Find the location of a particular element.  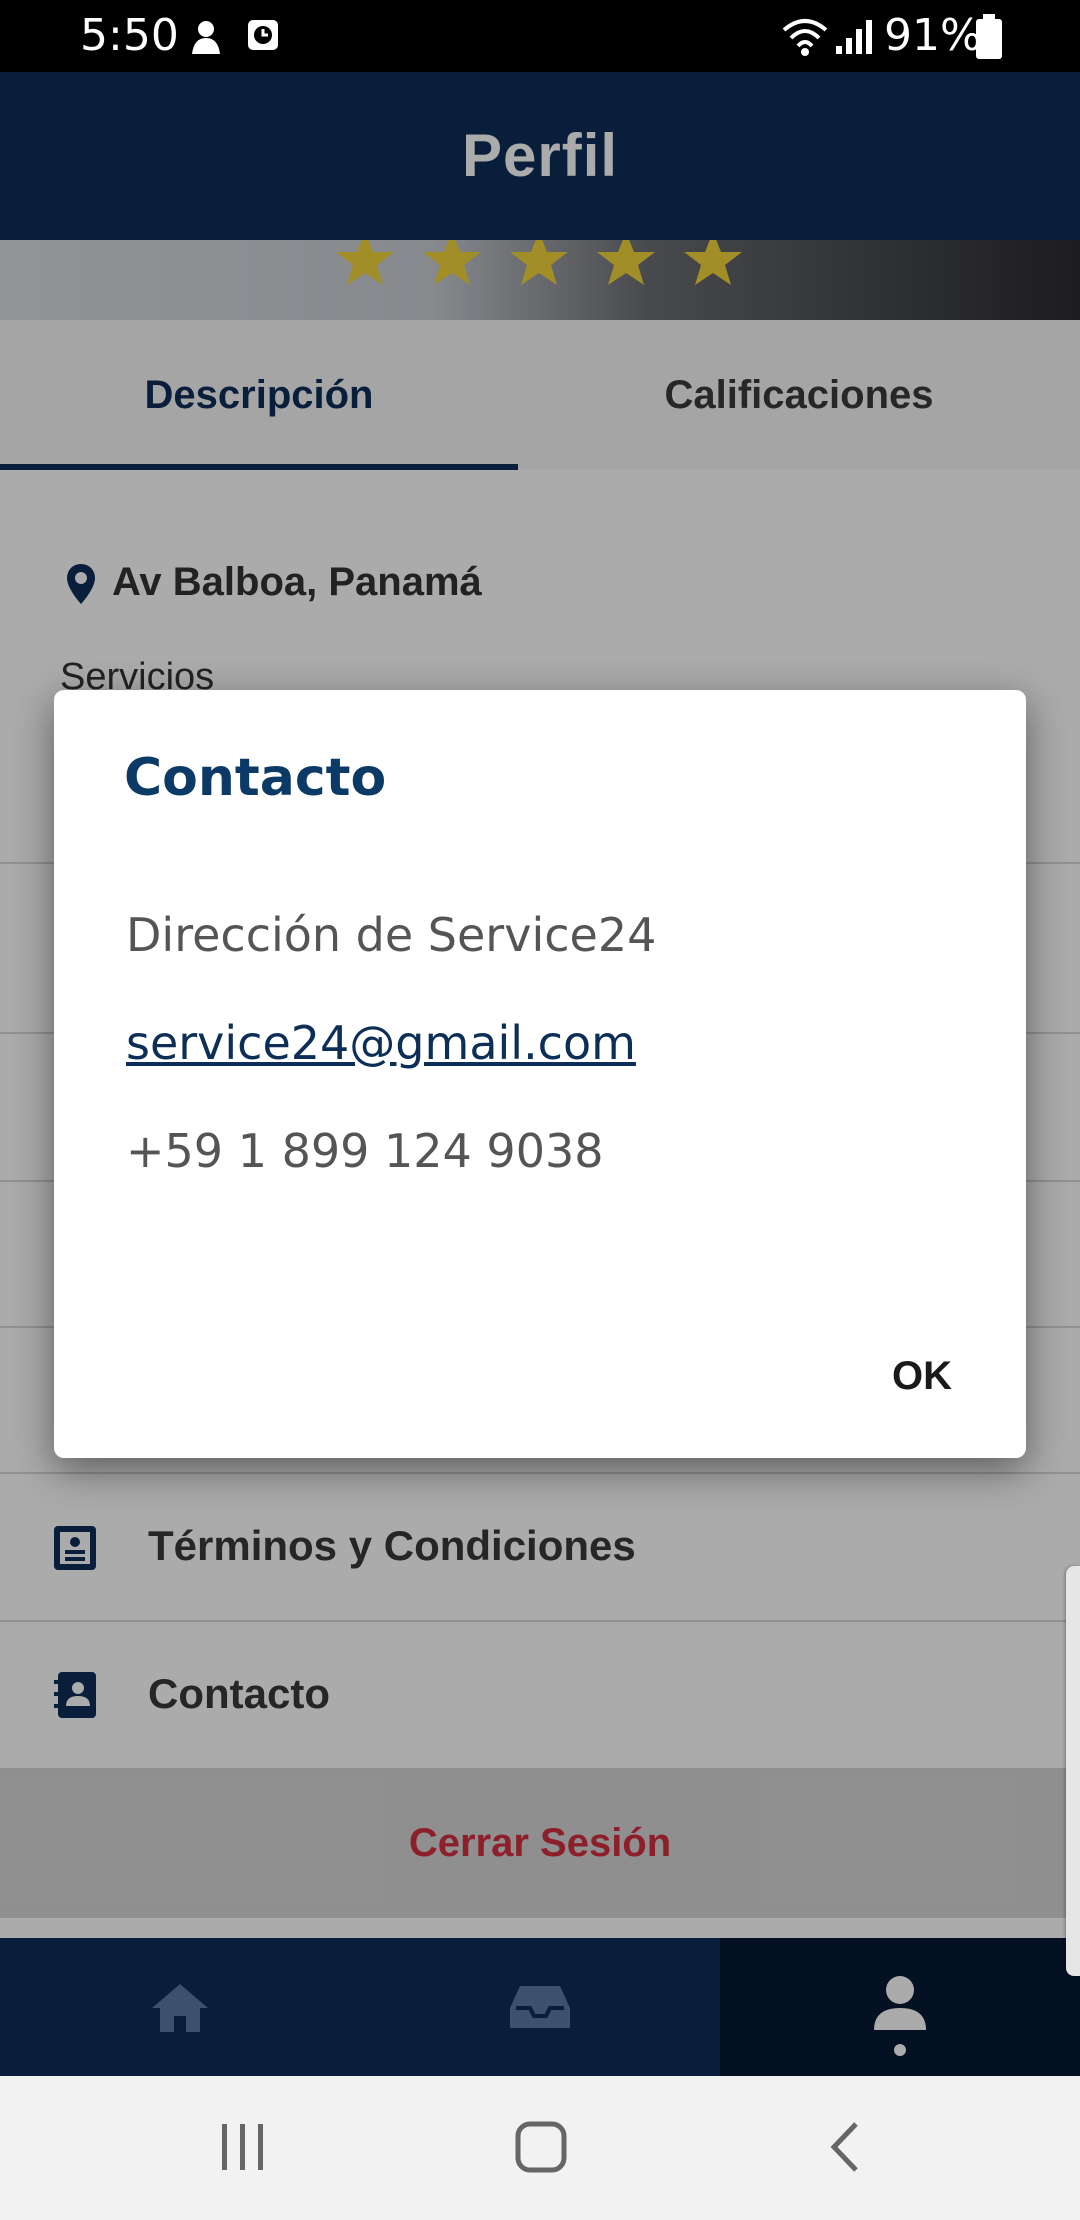

battery-icon is located at coordinates (989, 36).